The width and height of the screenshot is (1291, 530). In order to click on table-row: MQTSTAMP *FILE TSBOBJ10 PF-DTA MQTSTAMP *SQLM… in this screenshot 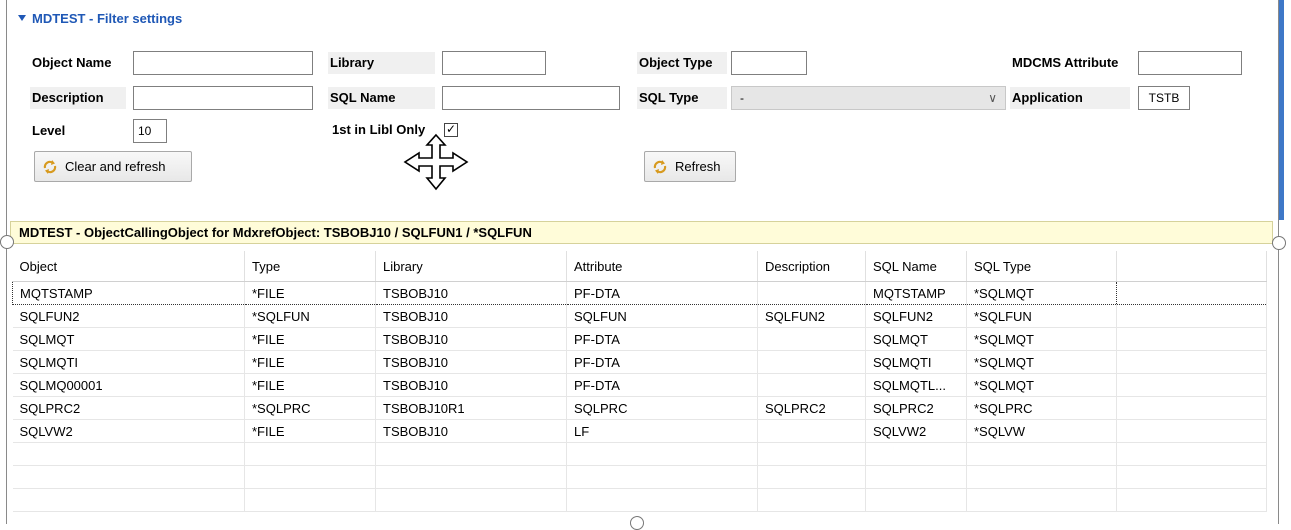, I will do `click(639, 293)`.